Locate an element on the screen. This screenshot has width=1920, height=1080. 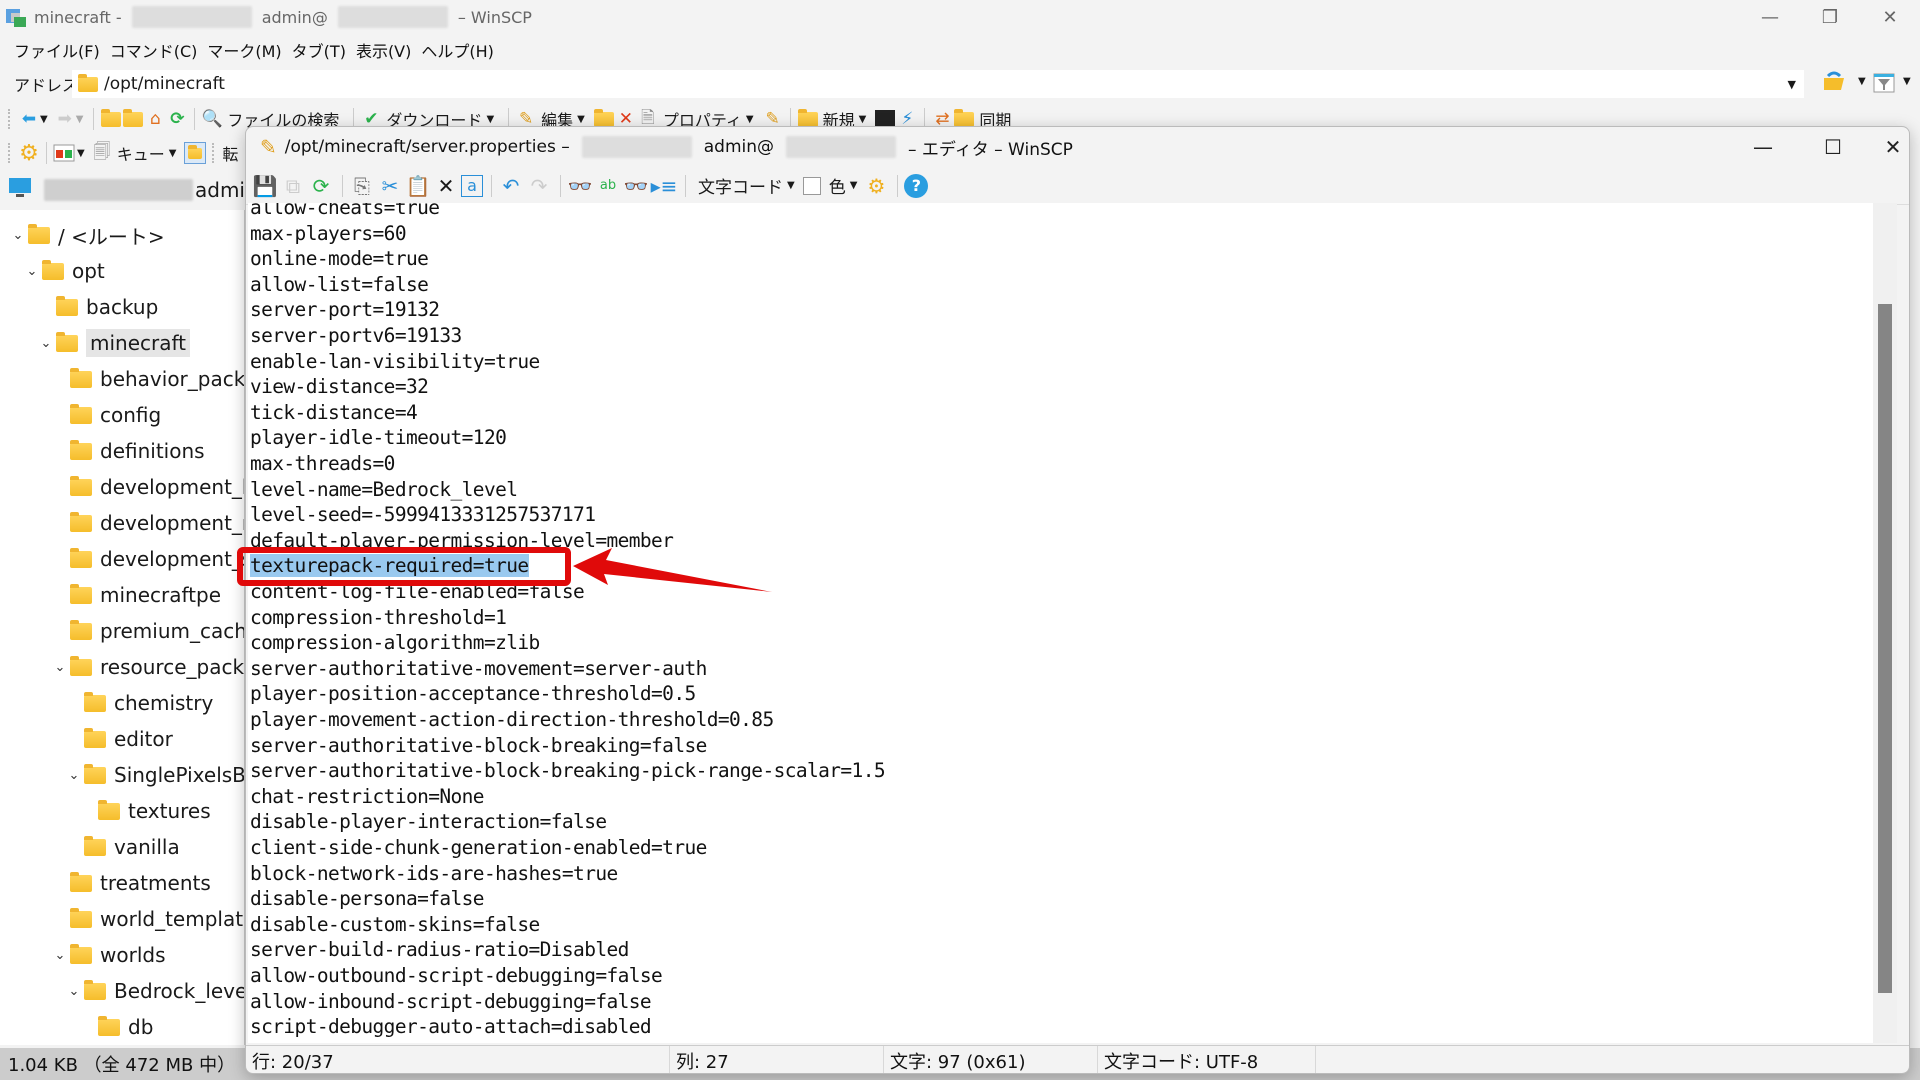
paste-icon: 📋 is located at coordinates (418, 186).